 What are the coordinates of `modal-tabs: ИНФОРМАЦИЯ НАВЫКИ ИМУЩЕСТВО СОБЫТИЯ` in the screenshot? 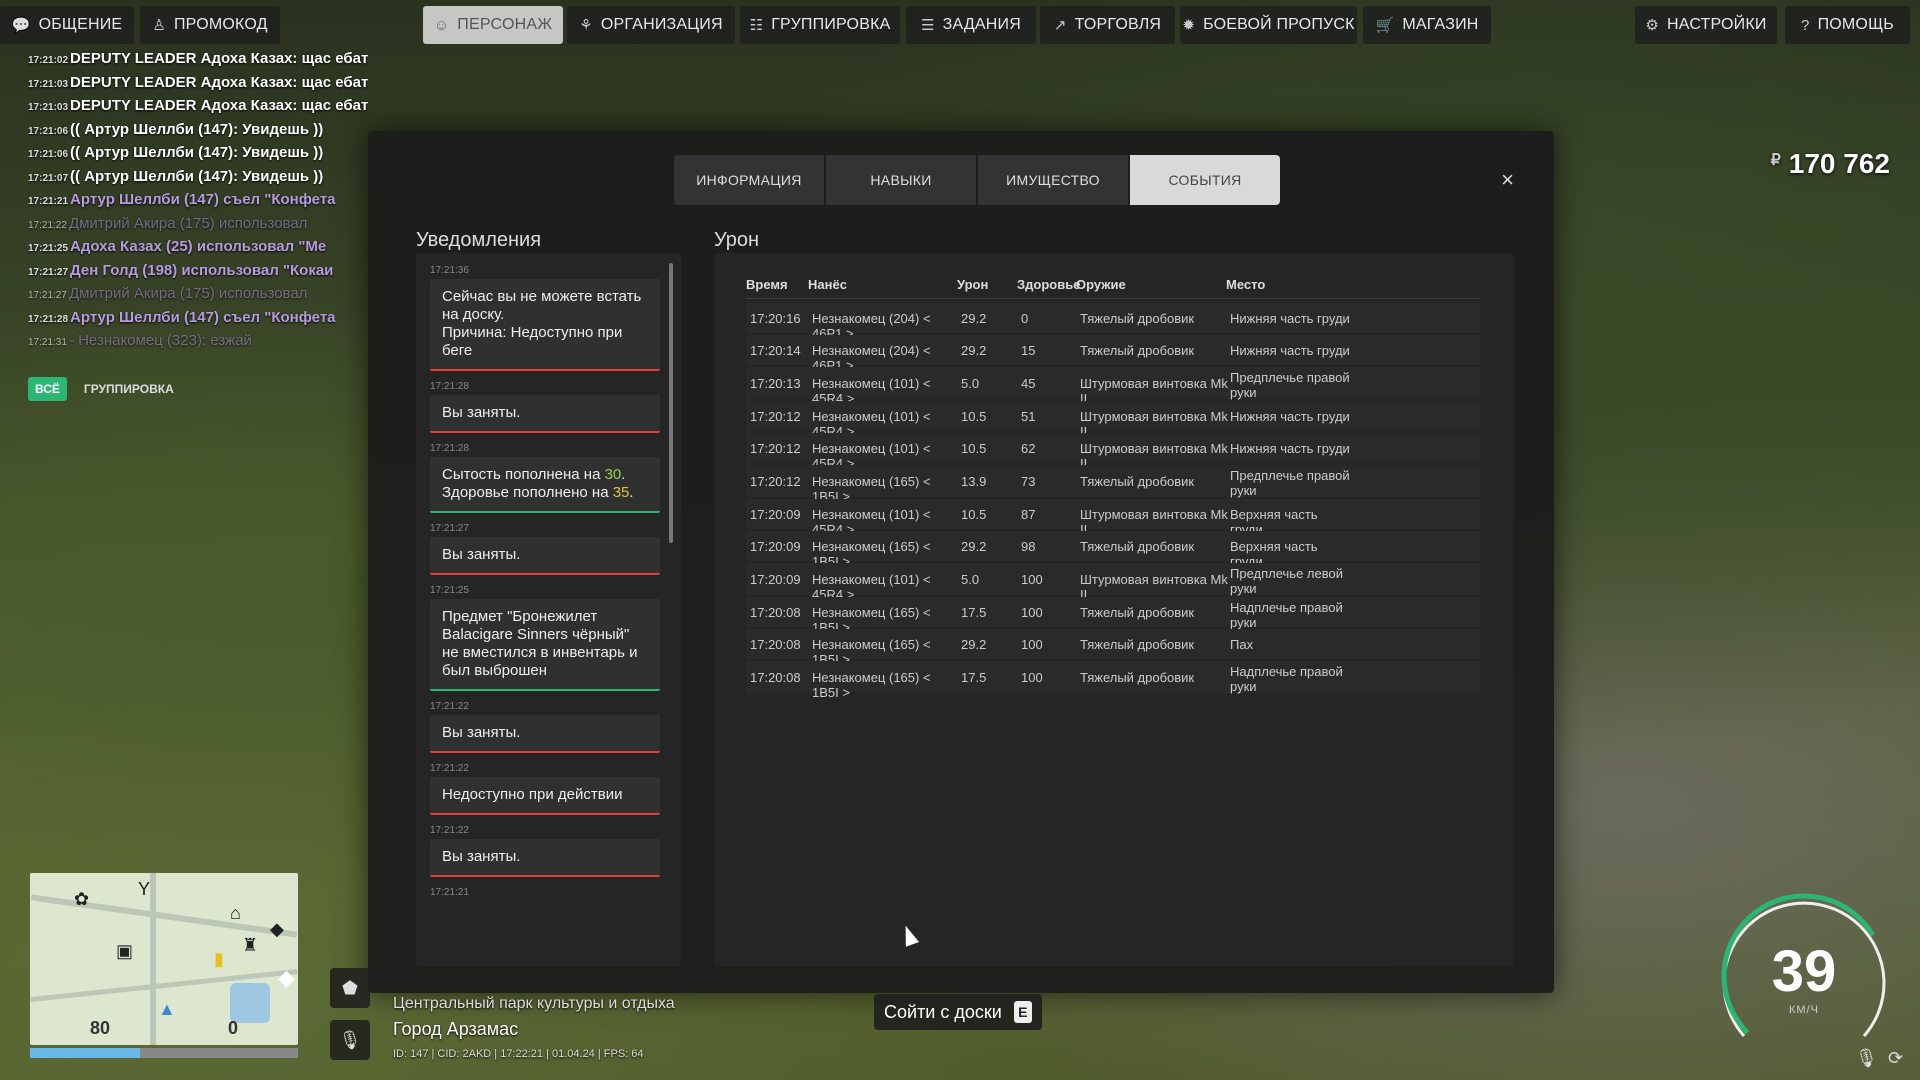 It's located at (977, 180).